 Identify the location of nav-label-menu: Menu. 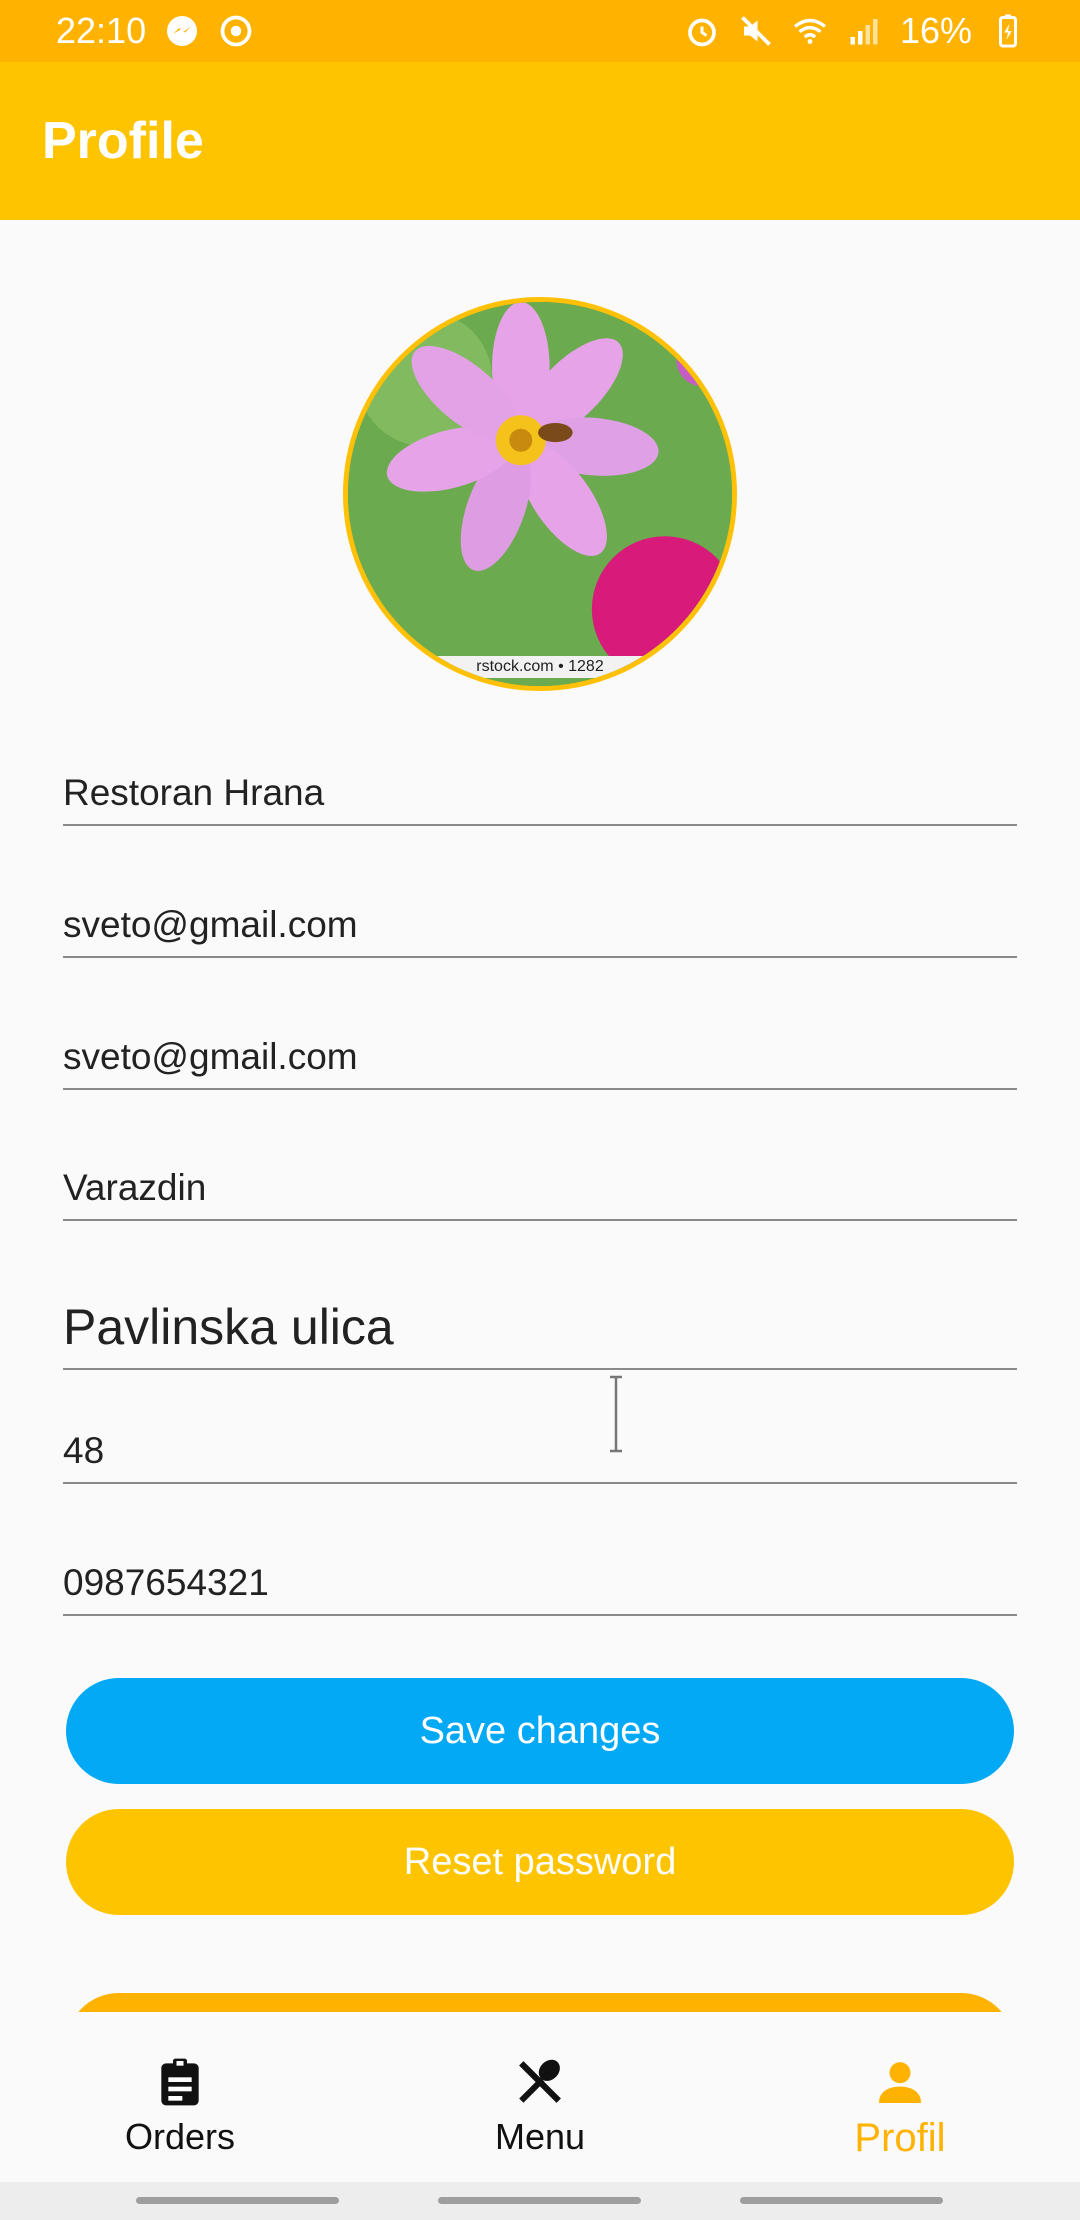
(540, 2136).